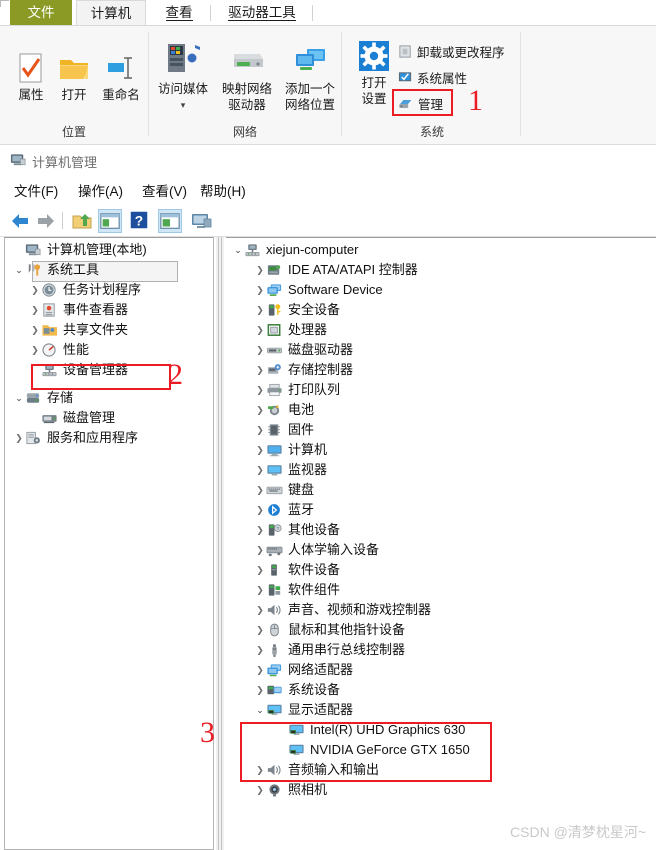 The image size is (656, 850). What do you see at coordinates (303, 370) in the screenshot?
I see `device-node-storage-controllers: ❯ 存储控制器` at bounding box center [303, 370].